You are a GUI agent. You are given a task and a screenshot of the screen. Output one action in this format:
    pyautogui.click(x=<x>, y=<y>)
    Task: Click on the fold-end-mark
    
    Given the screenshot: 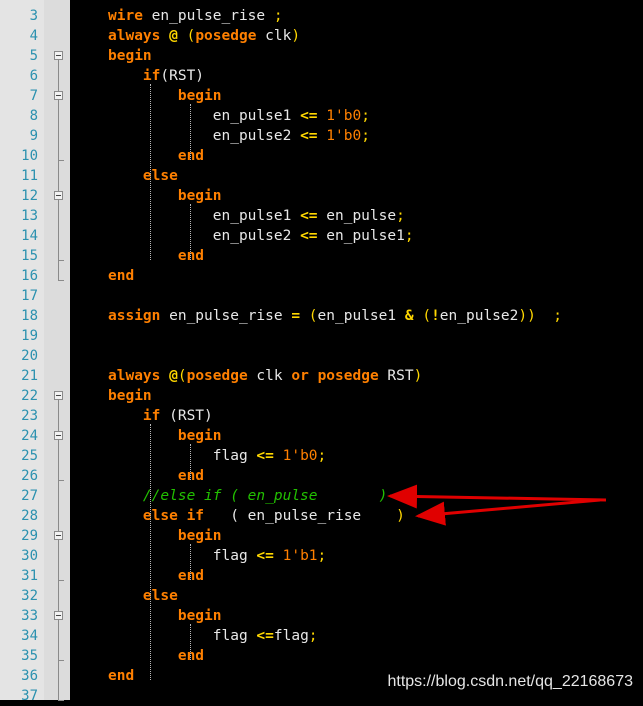 What is the action you would take?
    pyautogui.click(x=61, y=700)
    